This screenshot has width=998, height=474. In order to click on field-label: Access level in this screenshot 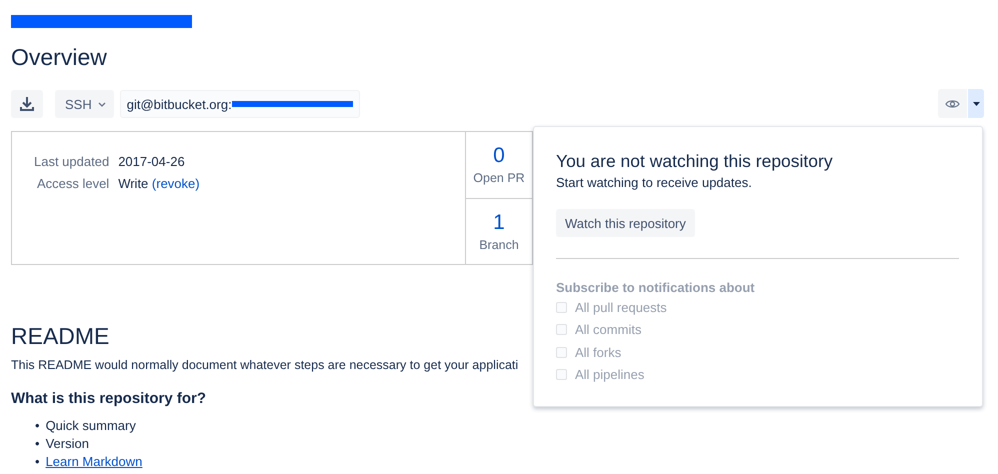, I will do `click(73, 184)`.